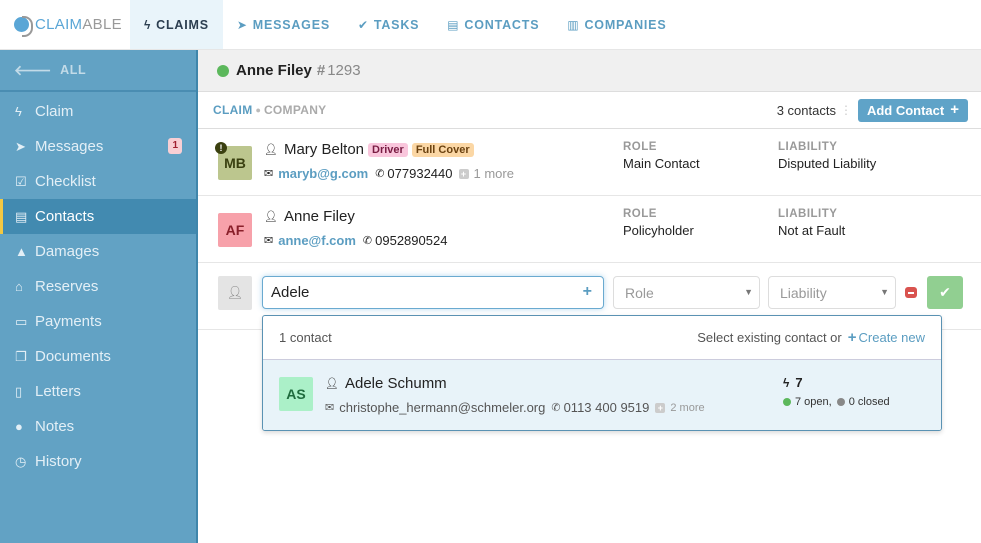 This screenshot has height=543, width=981. Describe the element at coordinates (73, 70) in the screenshot. I see `back-label: ALL` at that location.